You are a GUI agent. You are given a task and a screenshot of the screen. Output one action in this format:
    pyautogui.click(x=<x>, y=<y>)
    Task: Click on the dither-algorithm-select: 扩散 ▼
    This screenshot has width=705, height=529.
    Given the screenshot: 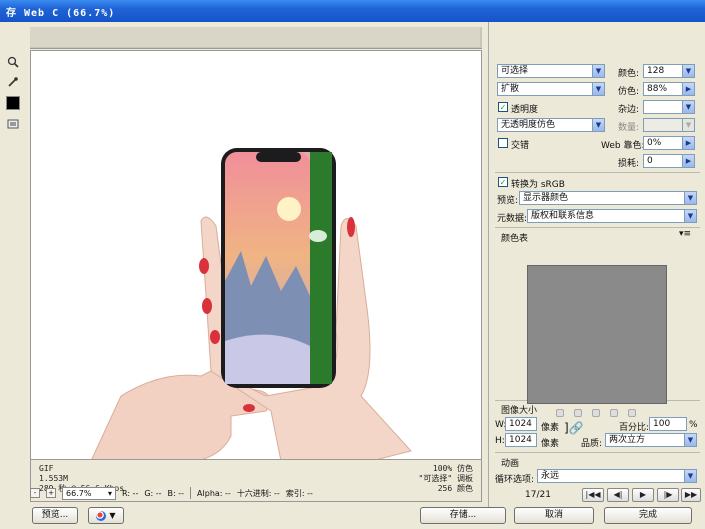 What is the action you would take?
    pyautogui.click(x=551, y=89)
    